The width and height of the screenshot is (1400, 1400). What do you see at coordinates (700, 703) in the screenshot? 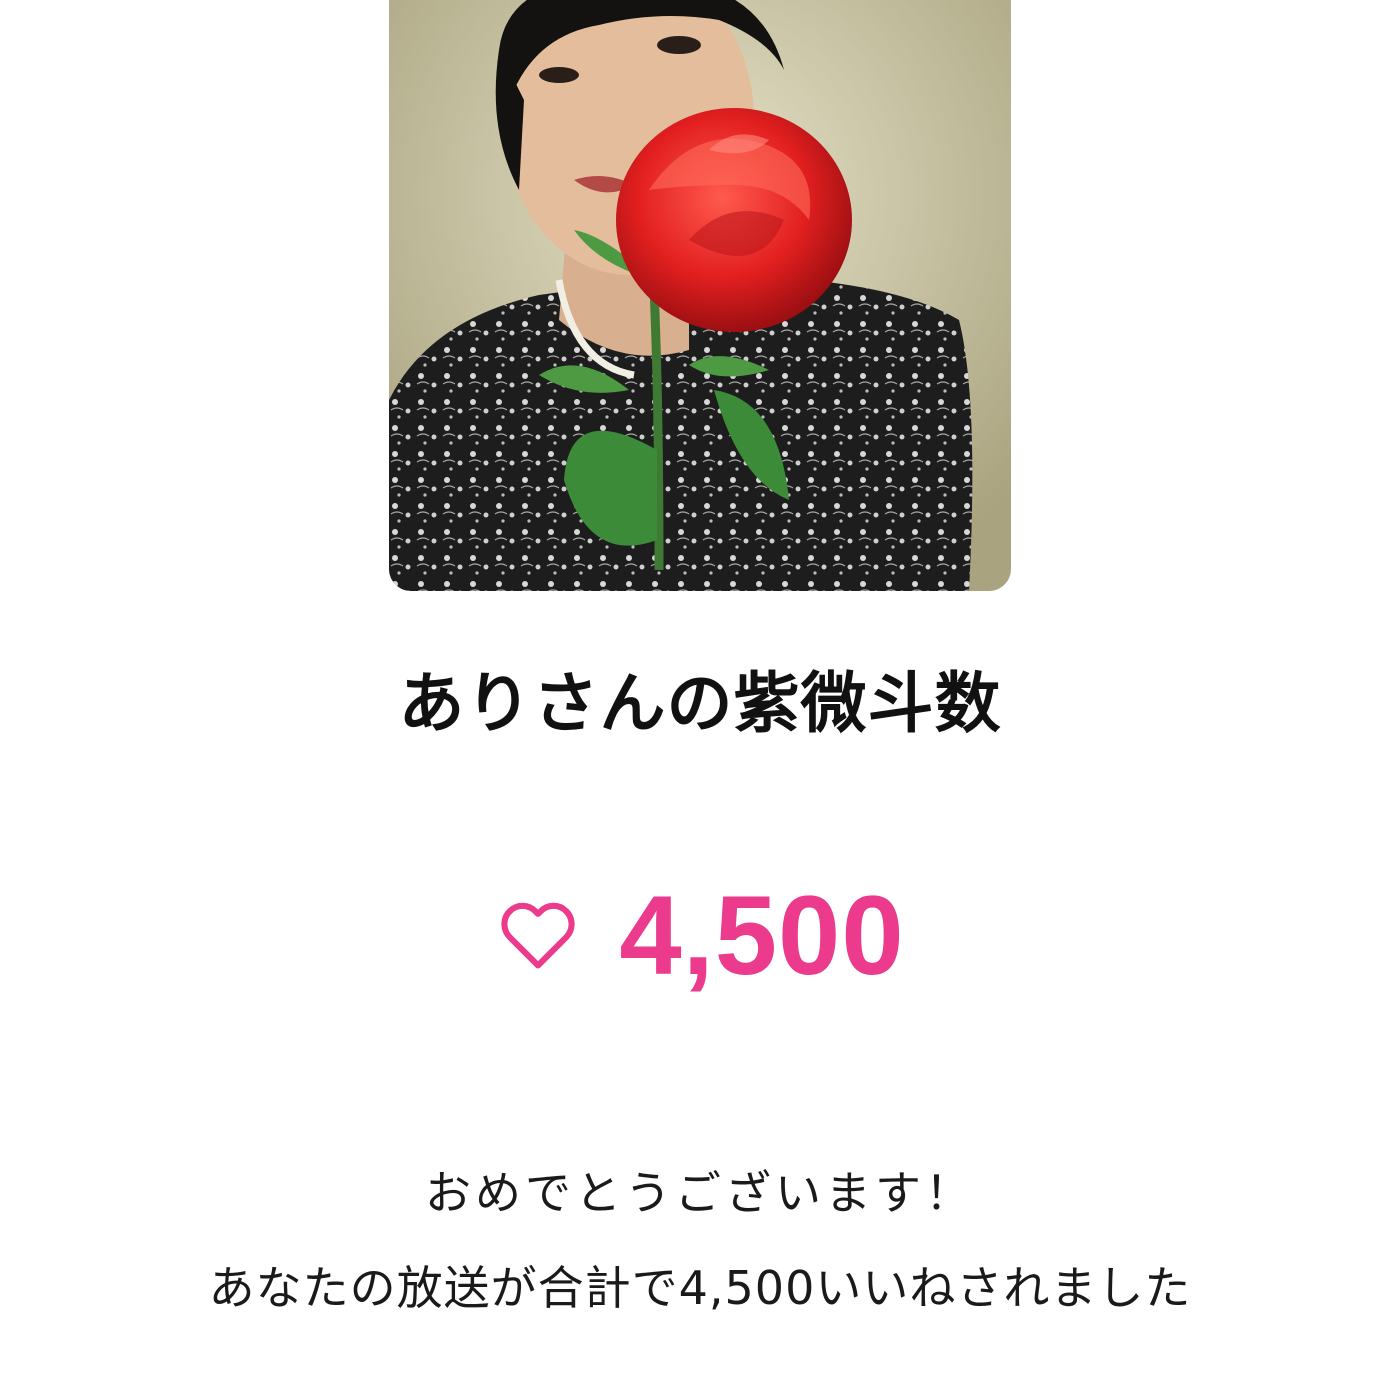
I see `channel-title: ありさんの紫微斗数` at bounding box center [700, 703].